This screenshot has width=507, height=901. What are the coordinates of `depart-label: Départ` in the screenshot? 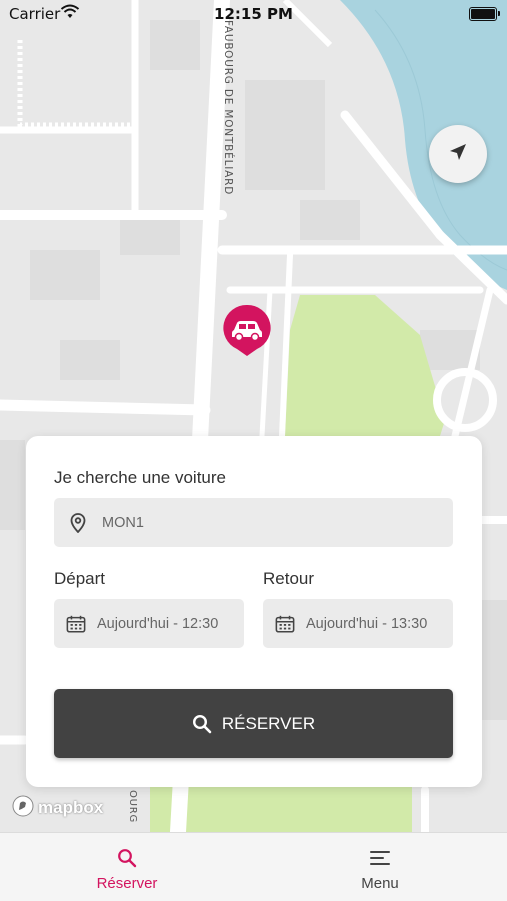 It's located at (80, 578).